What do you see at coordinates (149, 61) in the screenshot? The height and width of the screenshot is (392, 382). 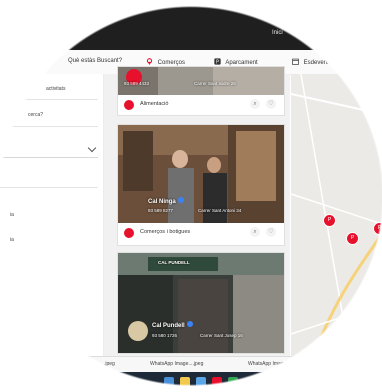 I see `location-pin-icon` at bounding box center [149, 61].